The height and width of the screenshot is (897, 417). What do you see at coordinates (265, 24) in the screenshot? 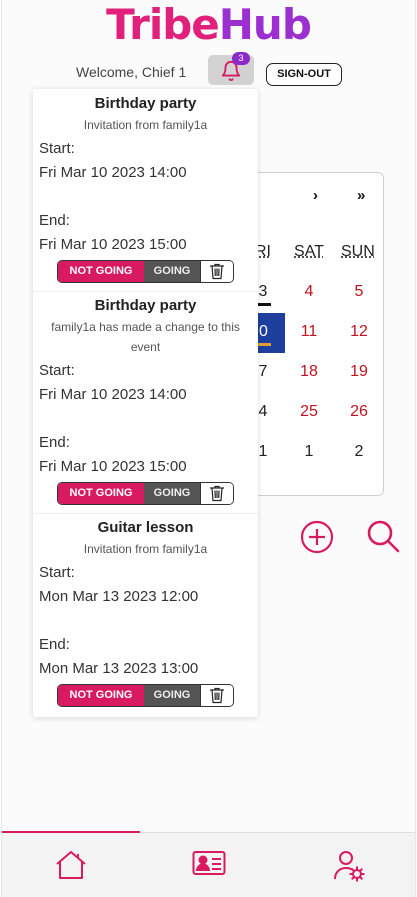
I see `logo-hub: Hub` at bounding box center [265, 24].